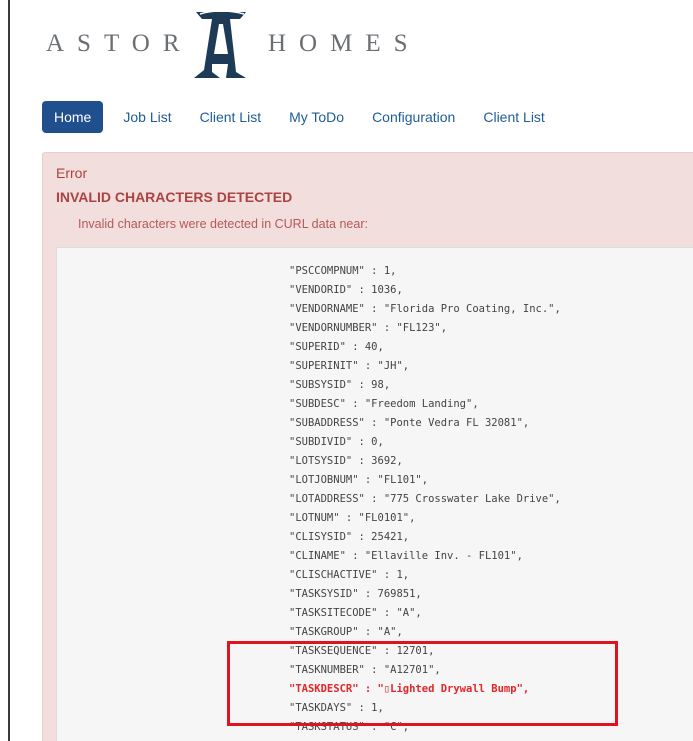 The width and height of the screenshot is (693, 741). What do you see at coordinates (355, 594) in the screenshot?
I see `code-line: "TASKSYSID" : 769851,` at bounding box center [355, 594].